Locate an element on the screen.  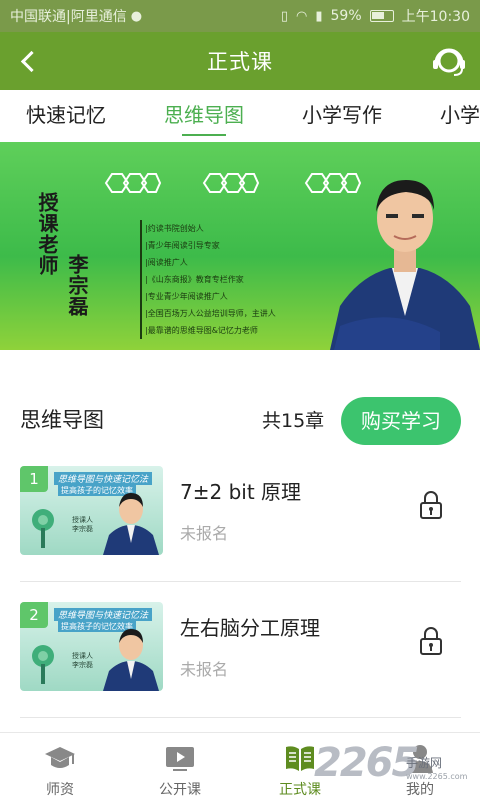
nav-open-course: 公开课 is located at coordinates (180, 766).